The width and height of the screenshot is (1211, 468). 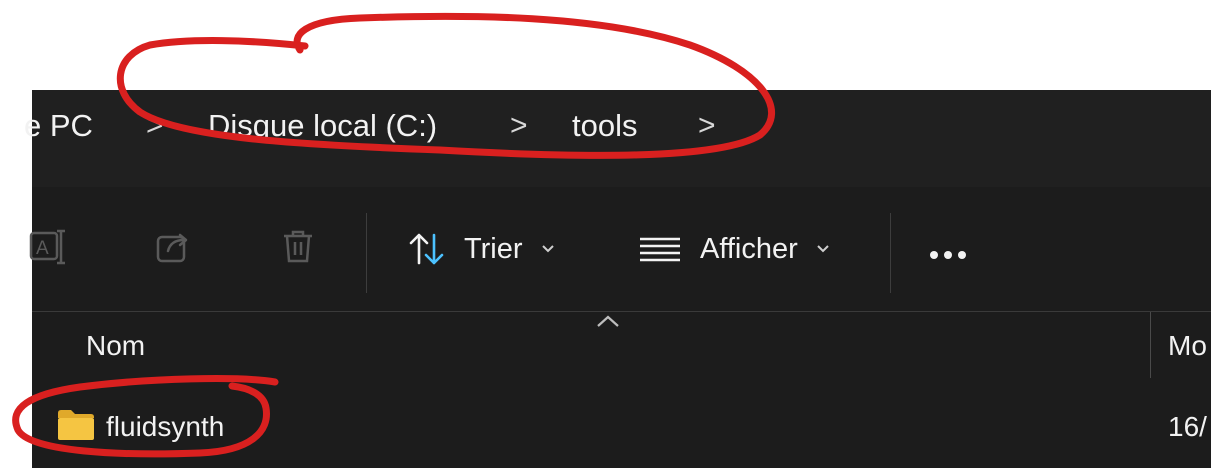 What do you see at coordinates (322, 126) in the screenshot?
I see `breadcrumb-item-local-disk: Disque local (C:)` at bounding box center [322, 126].